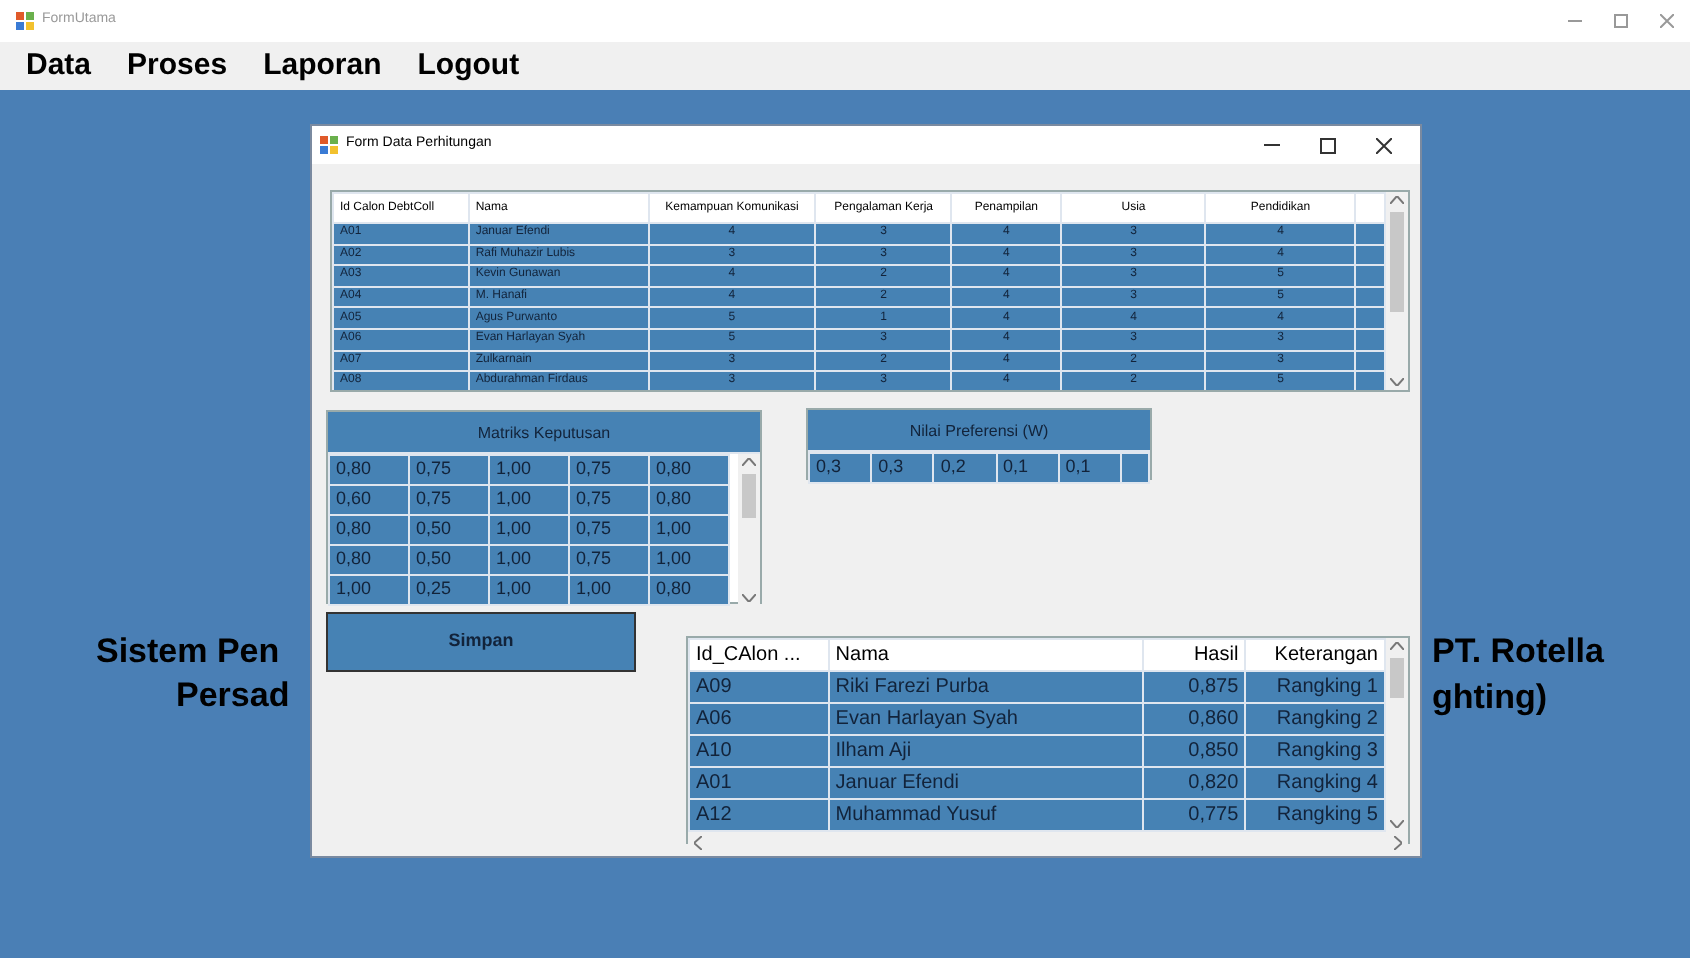 This screenshot has width=1690, height=958. I want to click on column-header: Keterangan, so click(1315, 655).